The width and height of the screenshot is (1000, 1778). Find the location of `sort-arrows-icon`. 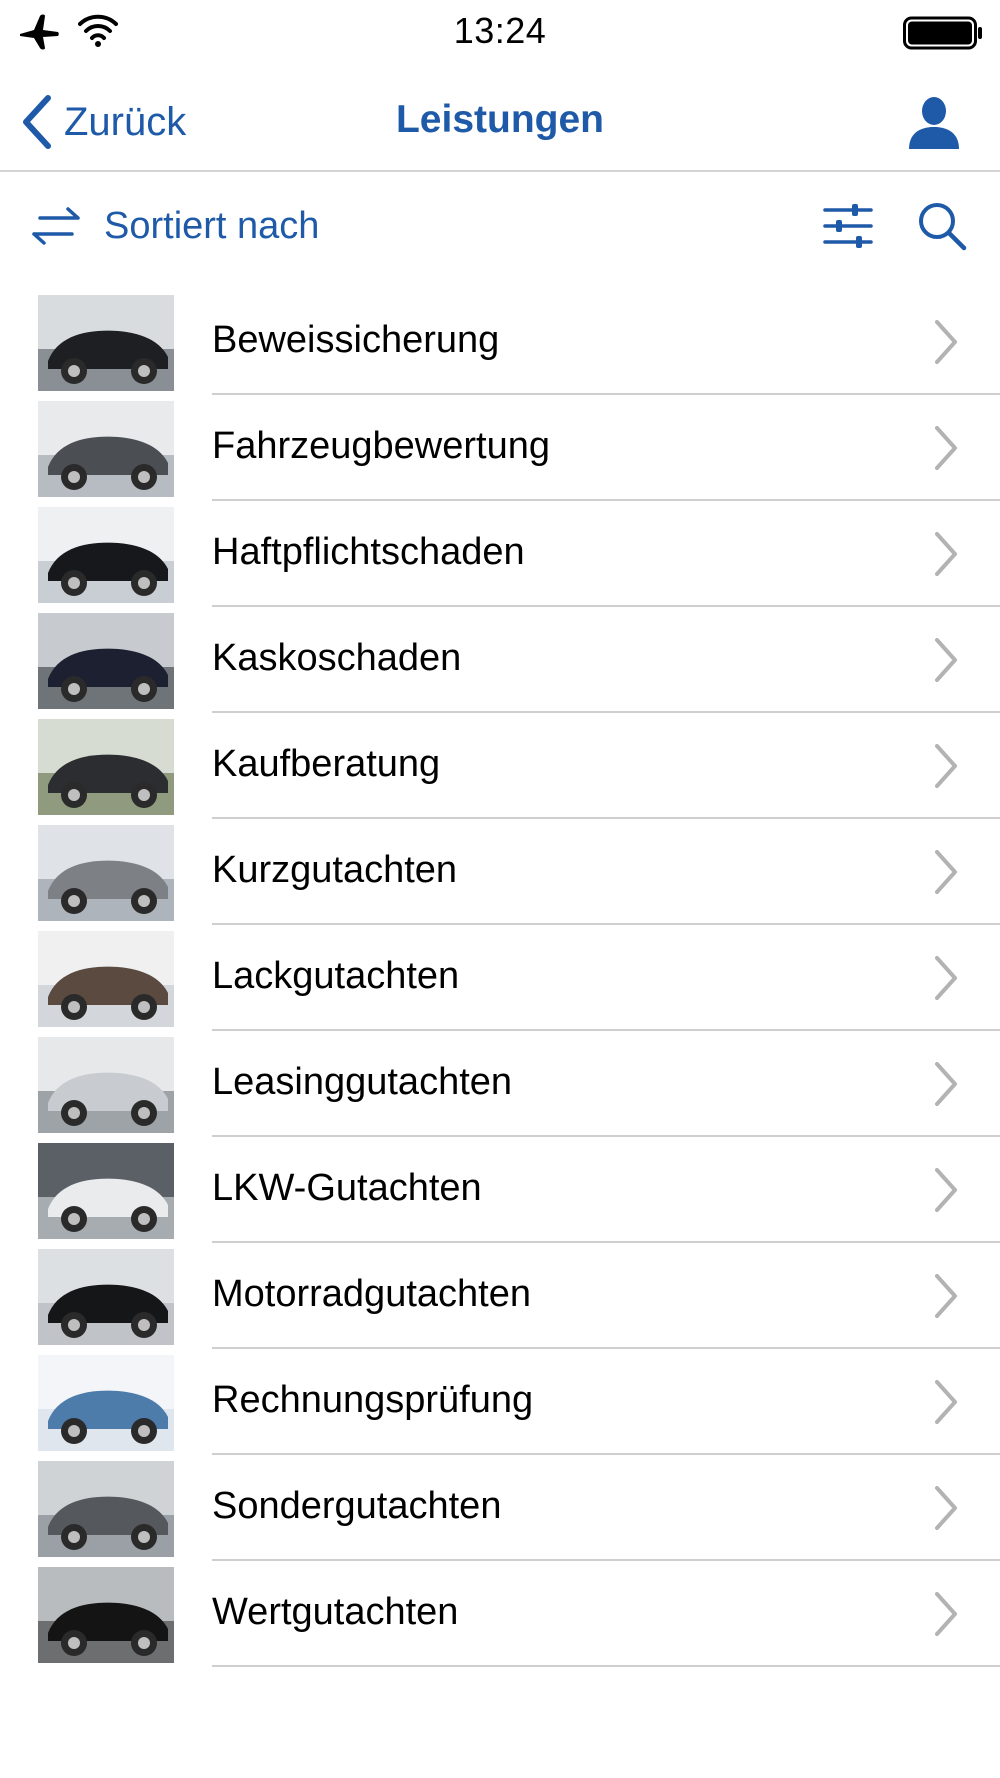

sort-arrows-icon is located at coordinates (56, 226).